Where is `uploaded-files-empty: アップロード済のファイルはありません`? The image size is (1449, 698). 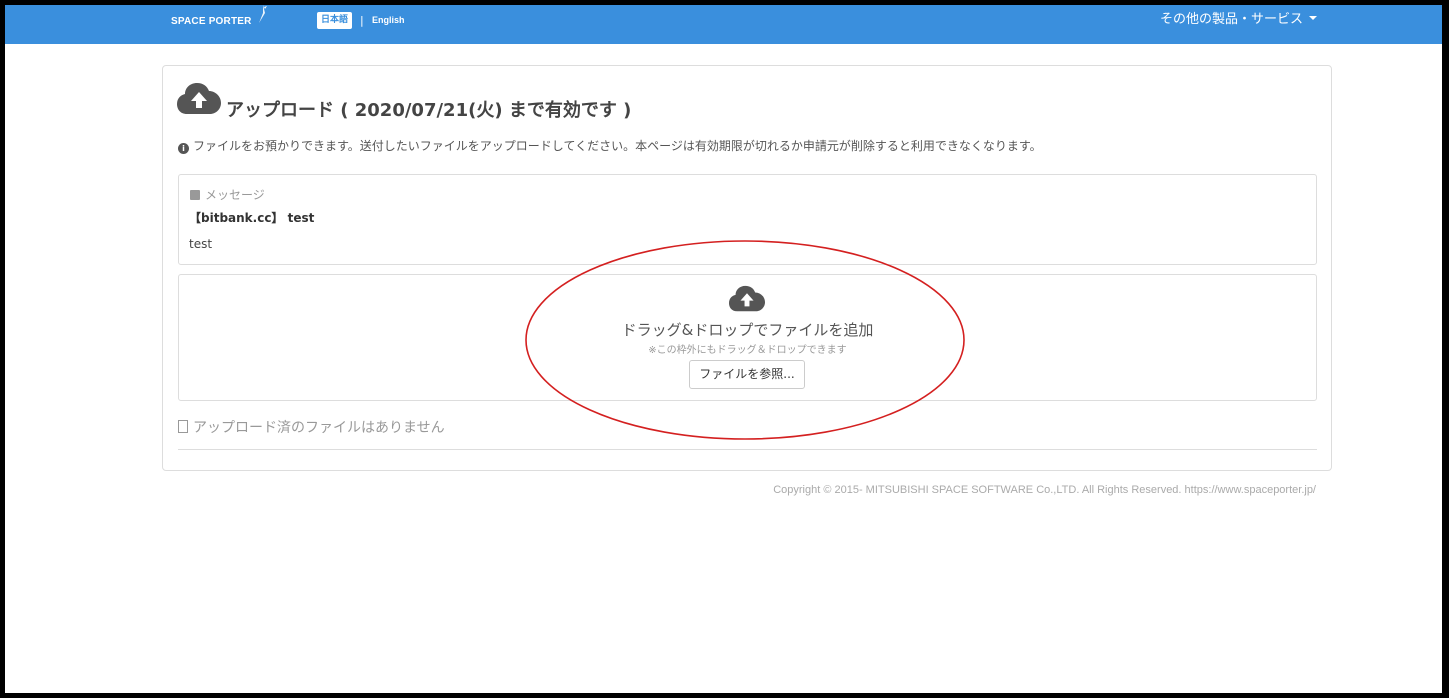 uploaded-files-empty: アップロード済のファイルはありません is located at coordinates (311, 427).